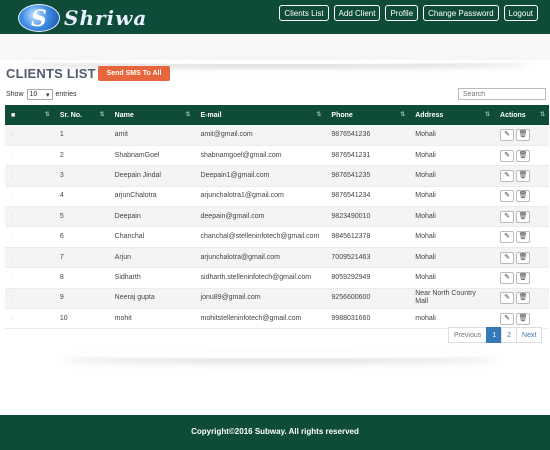 The width and height of the screenshot is (550, 450). I want to click on header-phone: Phone ⇅, so click(367, 115).